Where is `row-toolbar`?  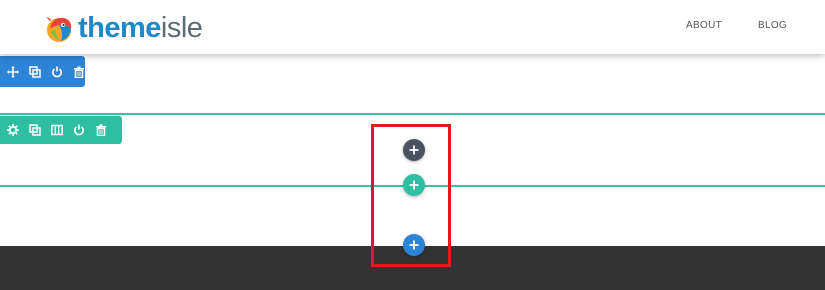 row-toolbar is located at coordinates (42, 71).